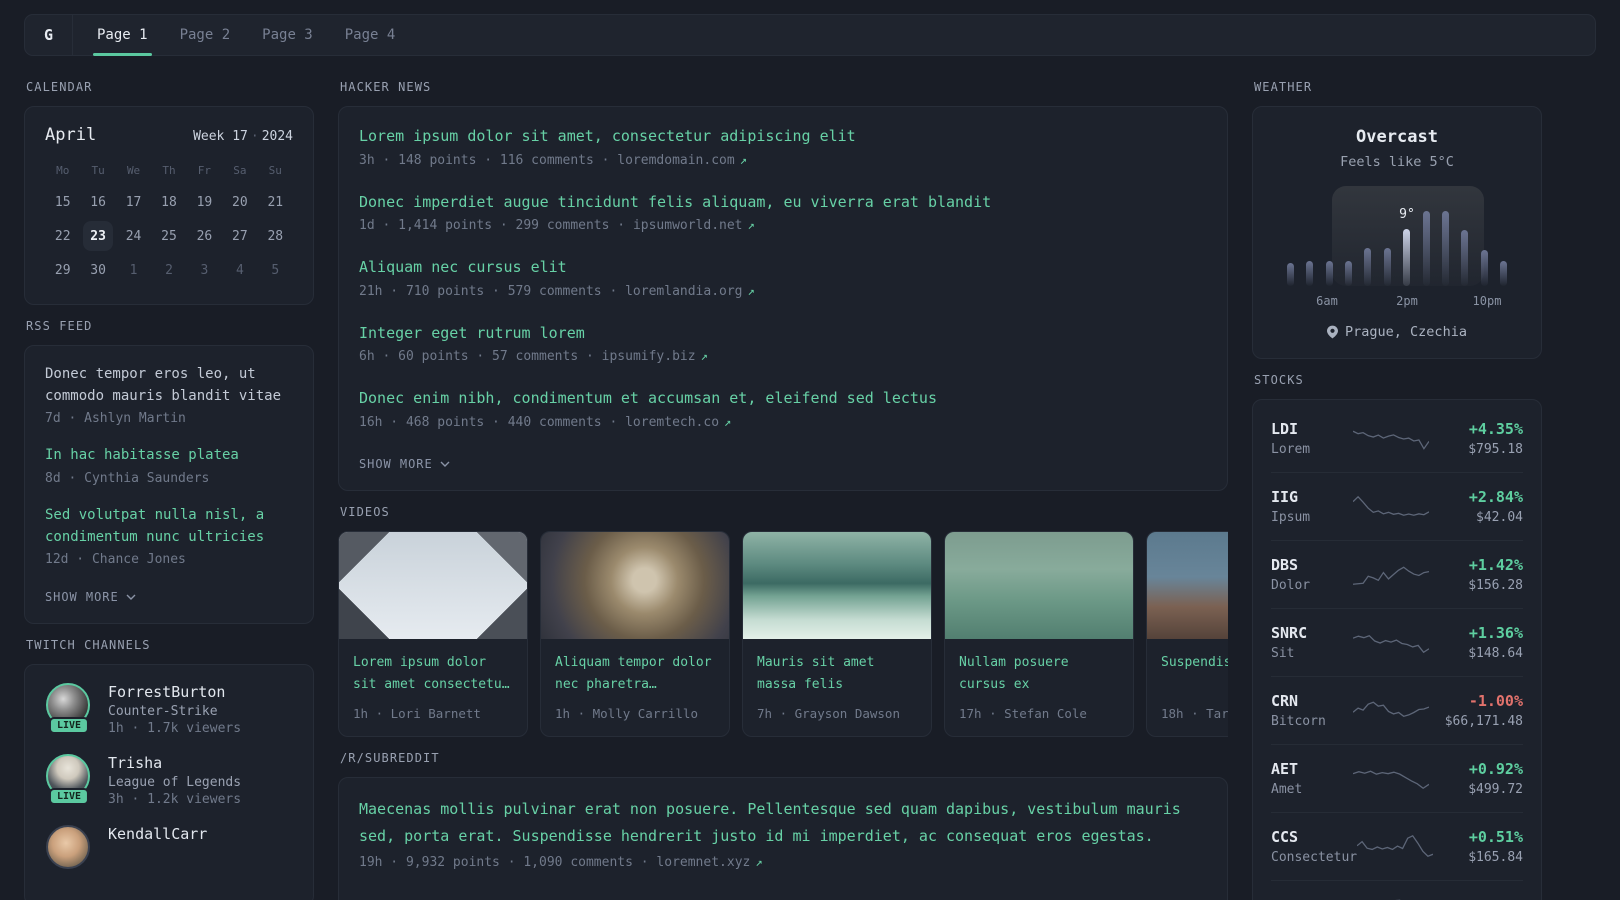  I want to click on stock-name: Sit, so click(1283, 653).